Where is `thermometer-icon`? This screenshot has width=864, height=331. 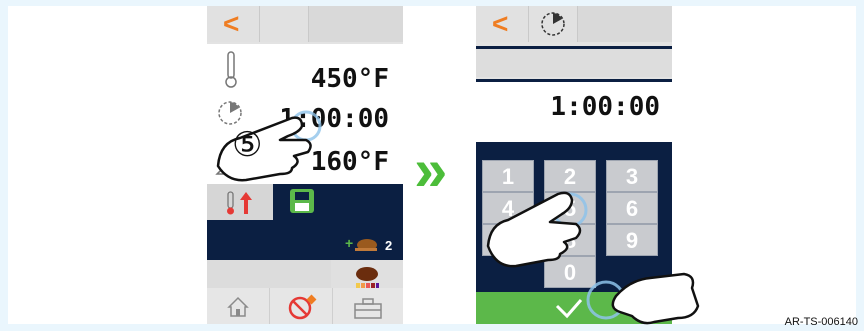 thermometer-icon is located at coordinates (231, 69).